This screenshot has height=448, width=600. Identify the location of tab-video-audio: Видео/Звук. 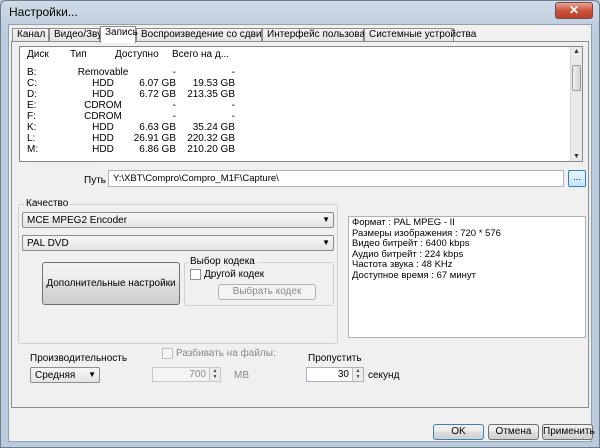
(78, 35).